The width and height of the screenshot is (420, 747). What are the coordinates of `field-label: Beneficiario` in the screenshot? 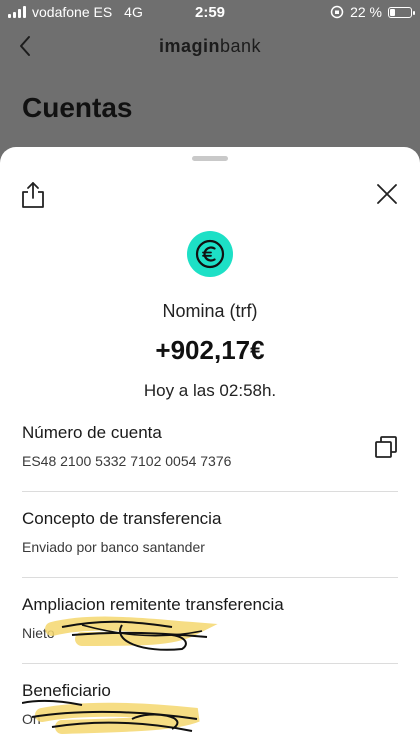 It's located at (66, 690).